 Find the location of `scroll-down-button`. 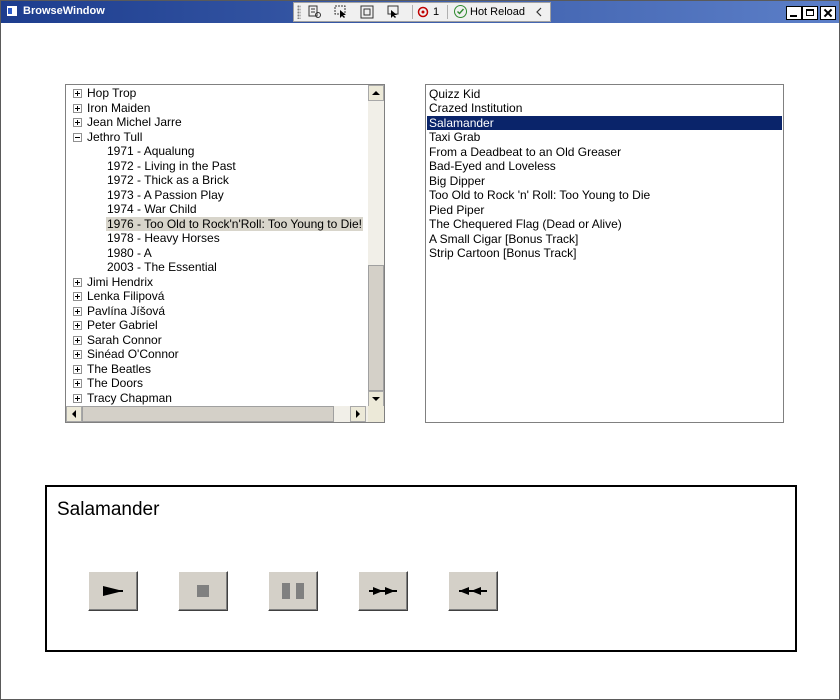

scroll-down-button is located at coordinates (376, 399).